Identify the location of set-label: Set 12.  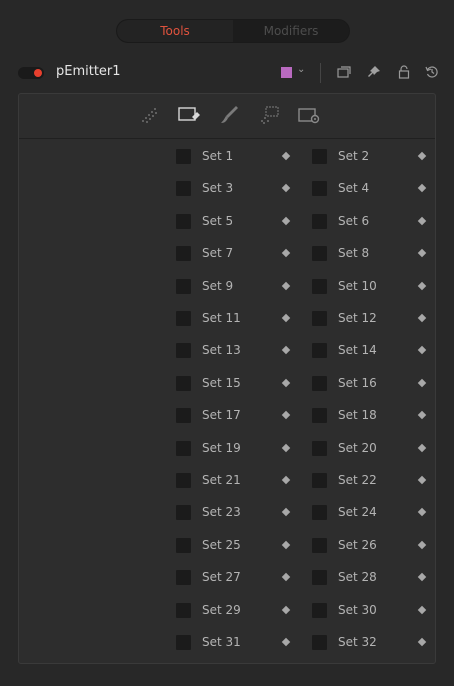
(357, 318).